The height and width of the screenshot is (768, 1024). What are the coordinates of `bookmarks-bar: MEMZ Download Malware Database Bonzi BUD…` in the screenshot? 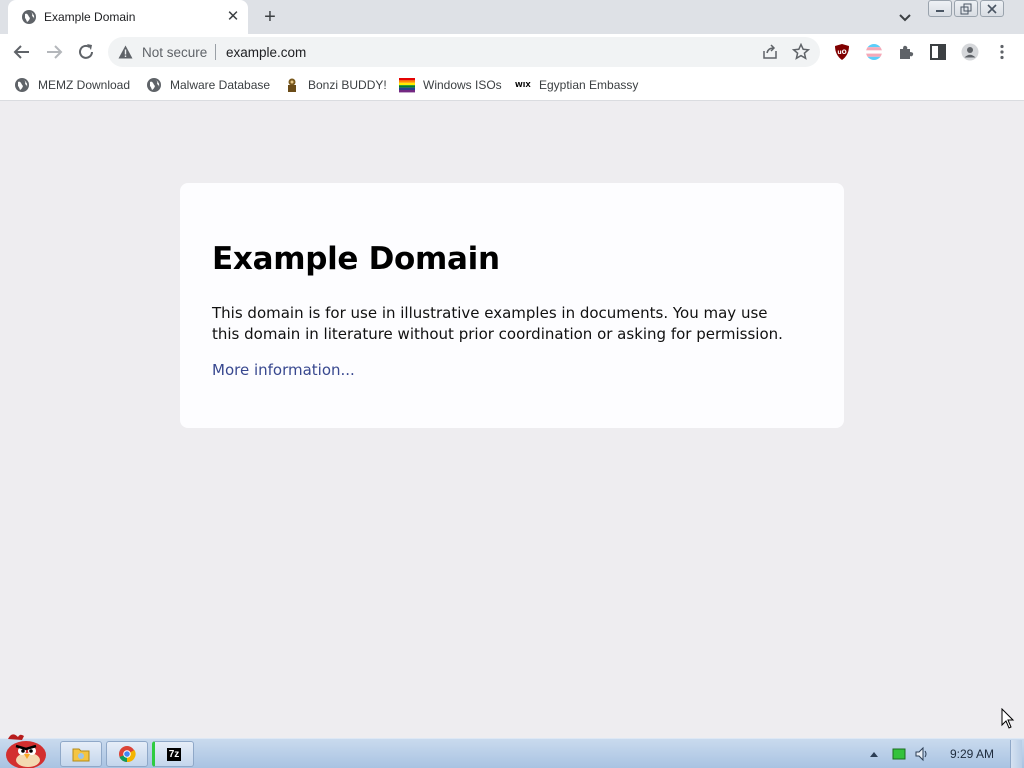 It's located at (512, 85).